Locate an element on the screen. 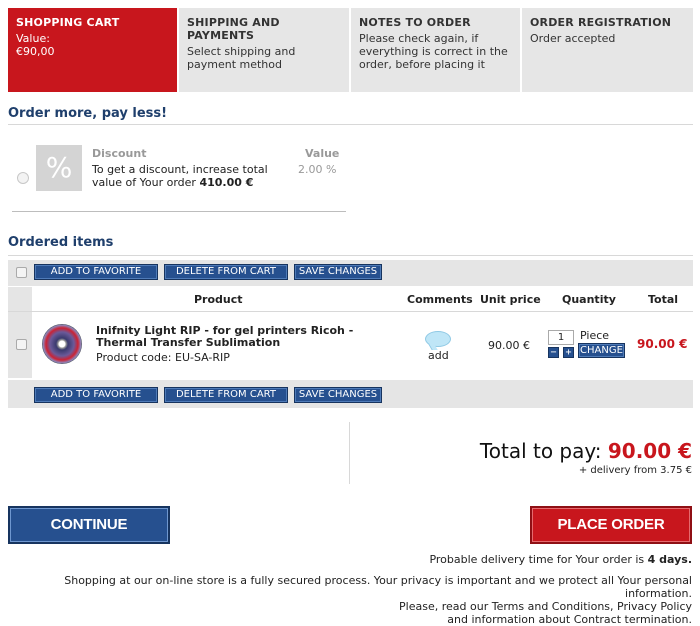  discount-section-title: Order more, pay less! is located at coordinates (88, 113).